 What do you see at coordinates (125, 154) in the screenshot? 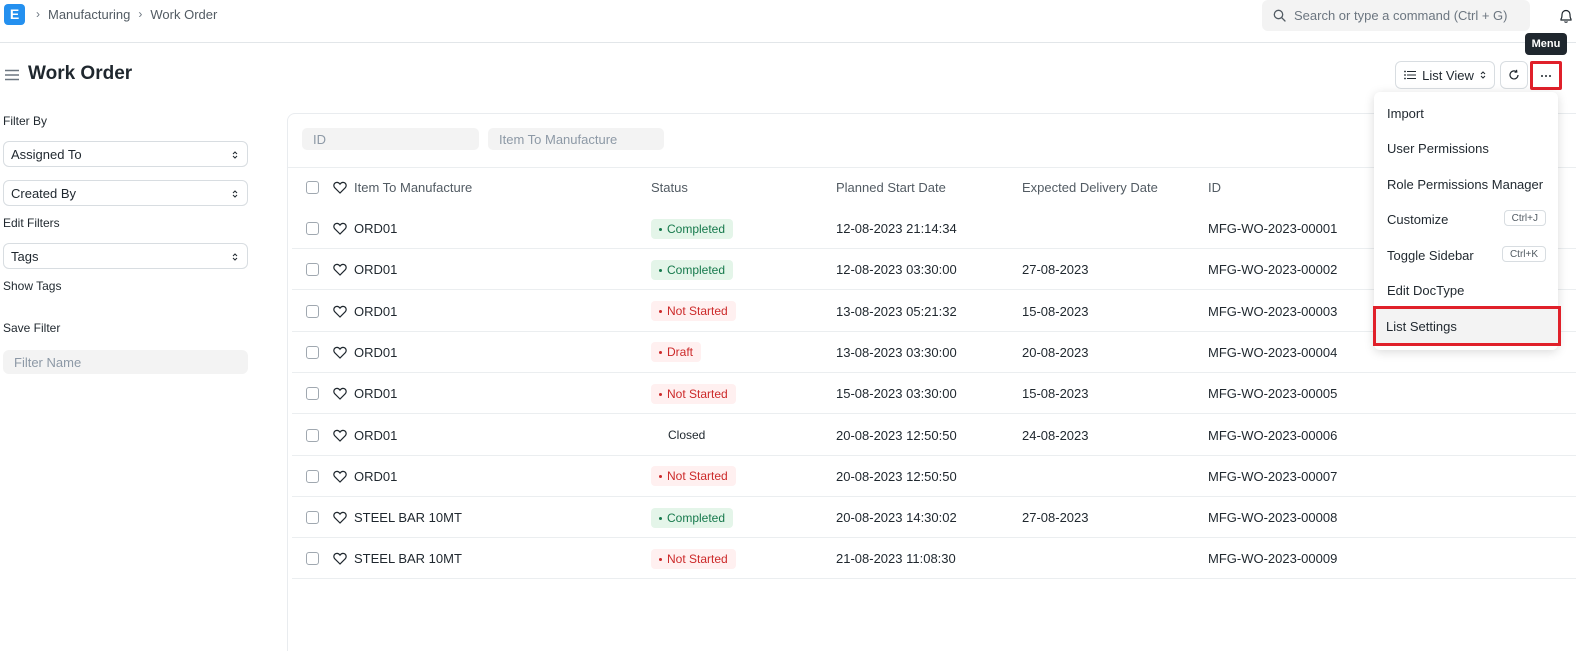
I see `assigned-to-select: Assigned To` at bounding box center [125, 154].